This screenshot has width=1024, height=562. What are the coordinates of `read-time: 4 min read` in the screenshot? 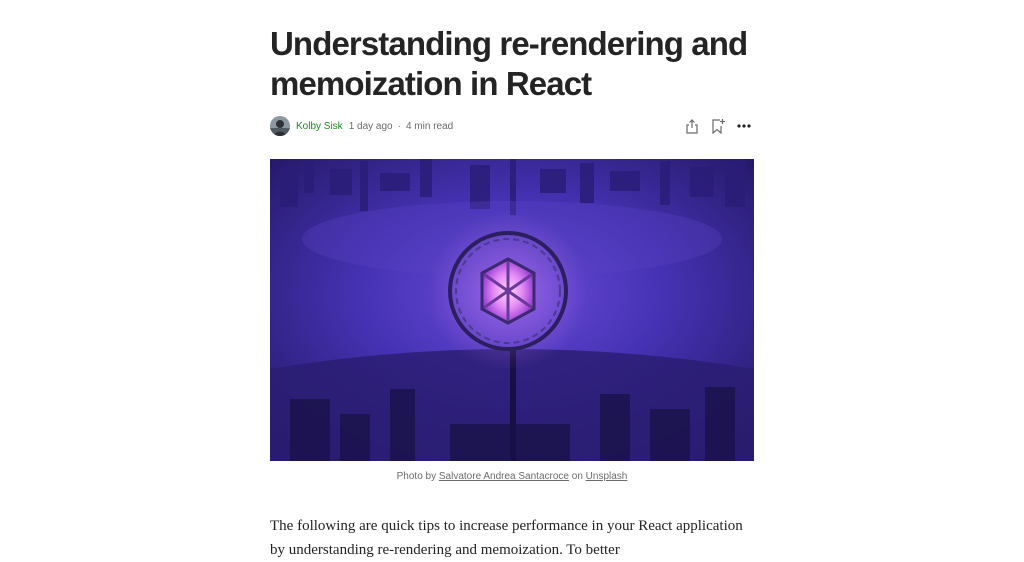 It's located at (429, 126).